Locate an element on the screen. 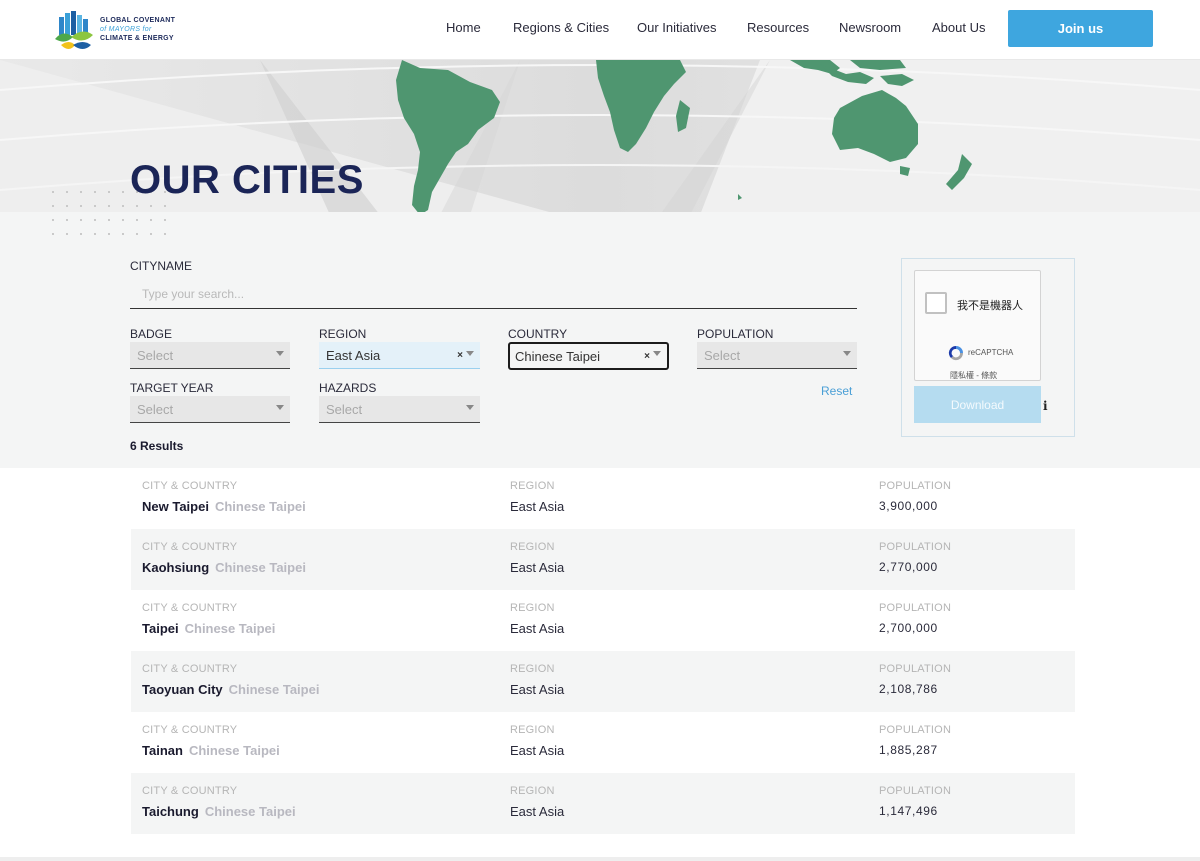 The height and width of the screenshot is (861, 1200). nav-resources: Resources is located at coordinates (778, 27).